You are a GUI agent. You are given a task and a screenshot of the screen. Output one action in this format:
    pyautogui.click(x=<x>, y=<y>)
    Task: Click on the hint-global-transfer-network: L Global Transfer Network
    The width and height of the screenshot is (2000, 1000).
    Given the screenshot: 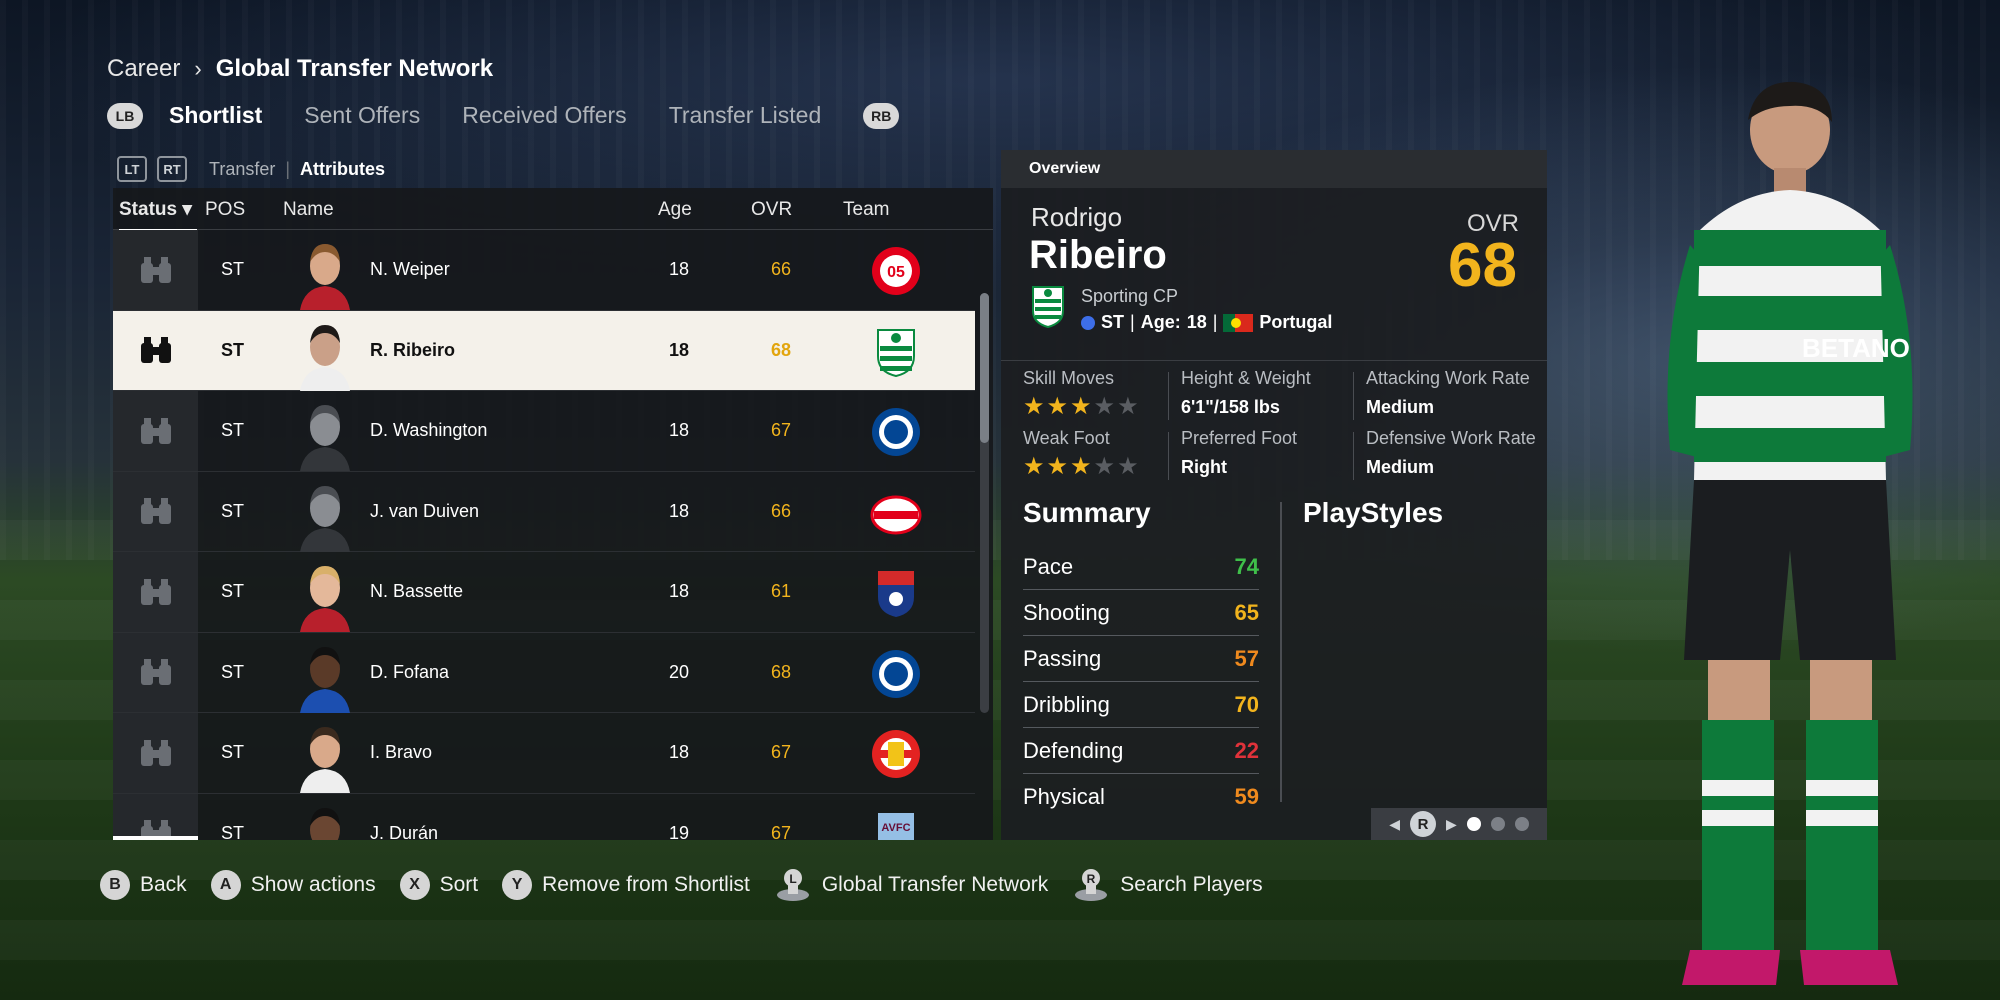 What is the action you would take?
    pyautogui.click(x=911, y=885)
    